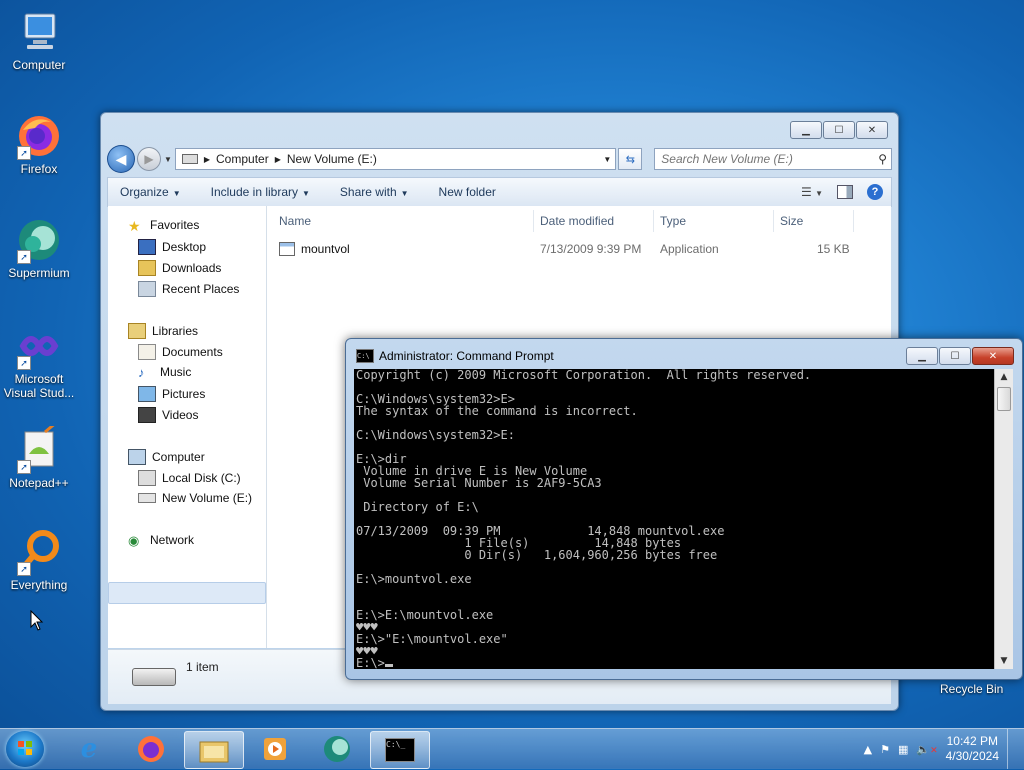 The width and height of the screenshot is (1024, 770). Describe the element at coordinates (332, 159) in the screenshot. I see `breadcrumb-new-volume: New Volume (E:)` at that location.